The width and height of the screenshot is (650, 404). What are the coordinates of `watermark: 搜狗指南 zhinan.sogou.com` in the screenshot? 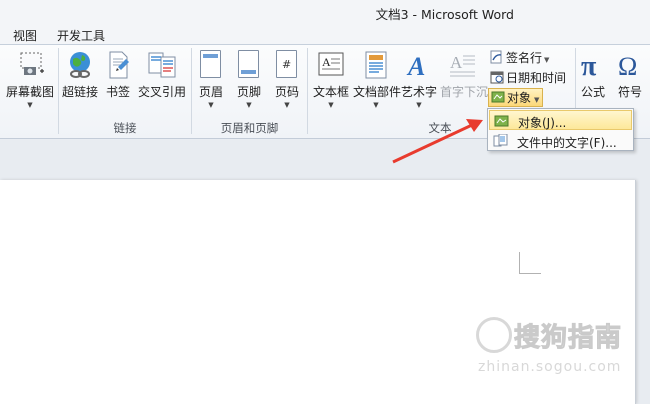 It's located at (560, 353).